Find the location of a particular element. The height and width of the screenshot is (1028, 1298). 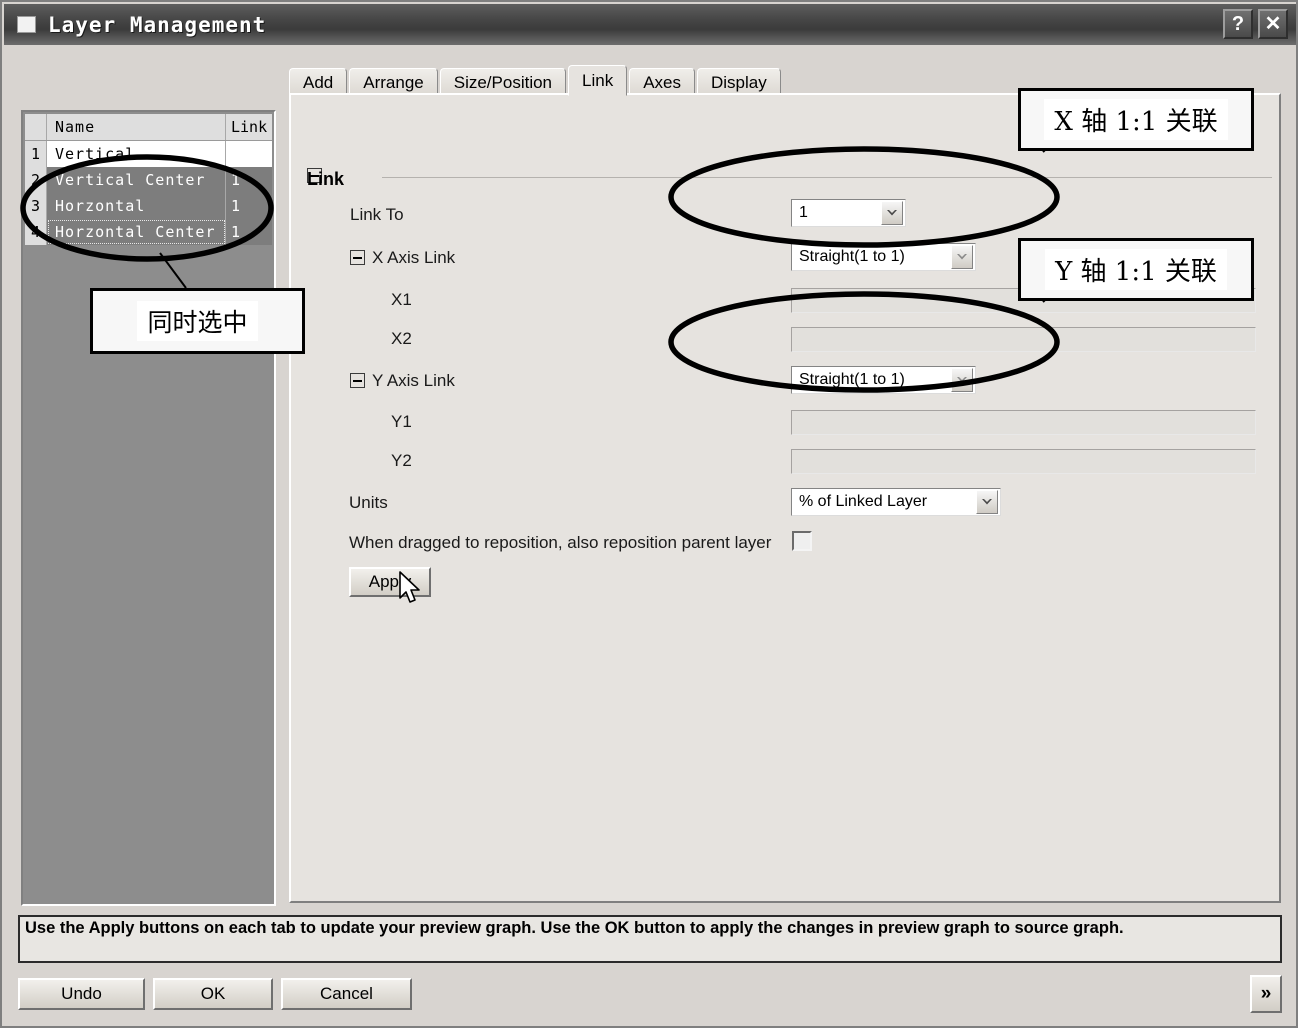

table-header-row: Name Link is located at coordinates (148, 127).